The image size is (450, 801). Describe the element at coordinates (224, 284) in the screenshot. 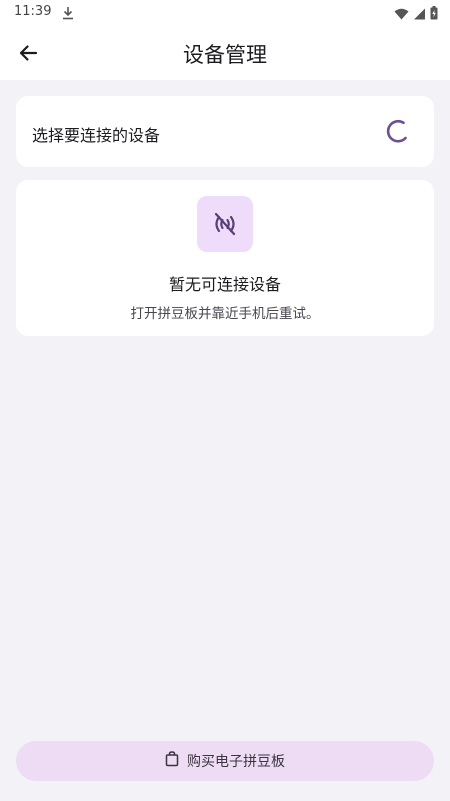

I see `empty-state-title: 暂无可连接设备` at that location.